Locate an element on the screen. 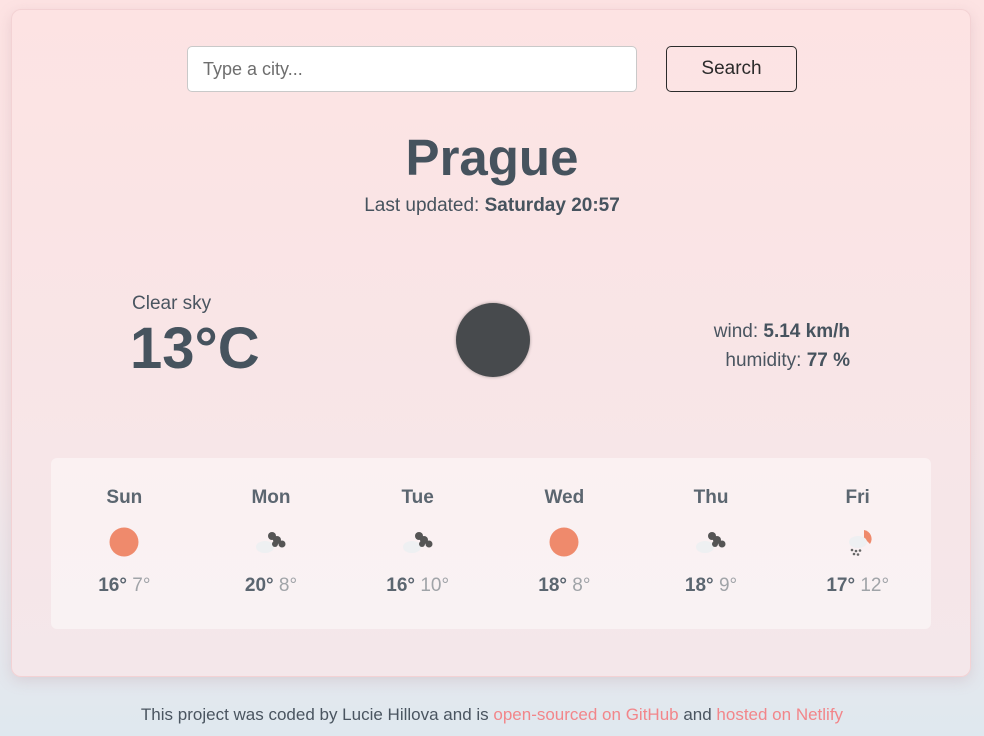  last-updated: Last updated: Saturday 20:57 is located at coordinates (492, 206).